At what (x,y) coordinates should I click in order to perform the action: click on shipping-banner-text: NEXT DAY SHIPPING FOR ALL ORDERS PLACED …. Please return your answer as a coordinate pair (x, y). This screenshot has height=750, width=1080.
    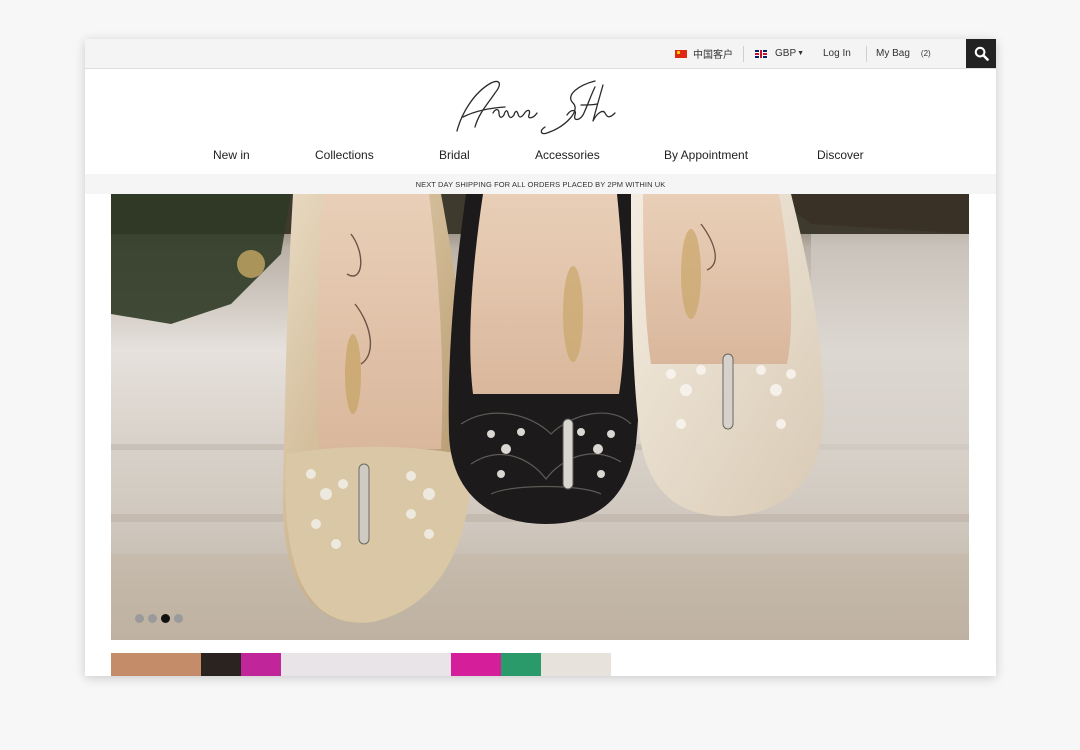
    Looking at the image, I should click on (540, 184).